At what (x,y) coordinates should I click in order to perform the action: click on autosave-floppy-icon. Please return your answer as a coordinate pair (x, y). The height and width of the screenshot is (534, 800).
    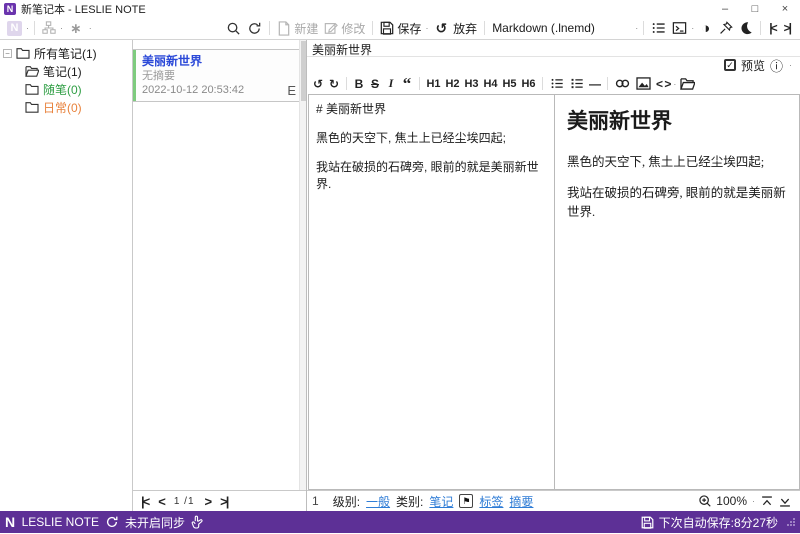
    Looking at the image, I should click on (647, 522).